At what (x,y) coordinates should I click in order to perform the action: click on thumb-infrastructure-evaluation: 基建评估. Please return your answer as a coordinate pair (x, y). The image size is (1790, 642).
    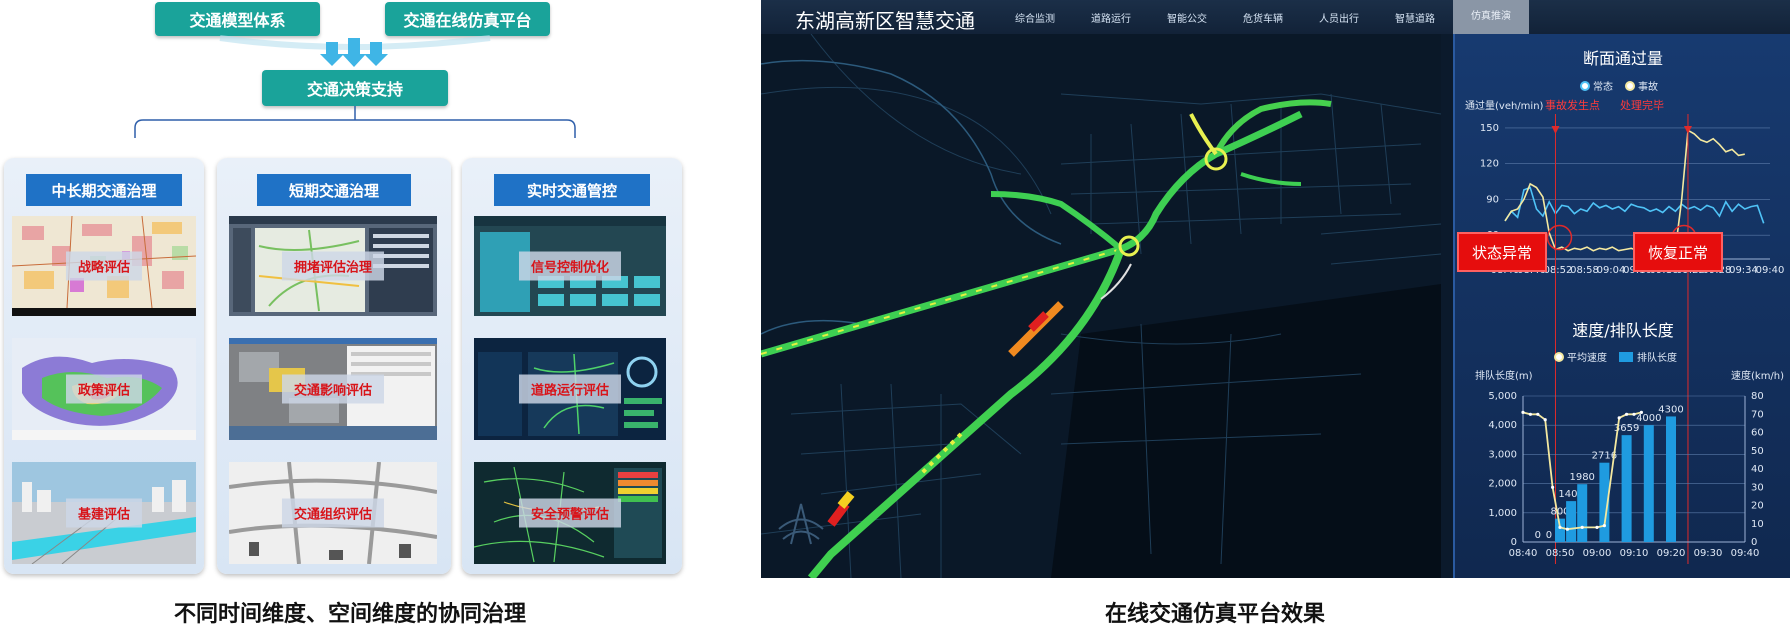
    Looking at the image, I should click on (104, 513).